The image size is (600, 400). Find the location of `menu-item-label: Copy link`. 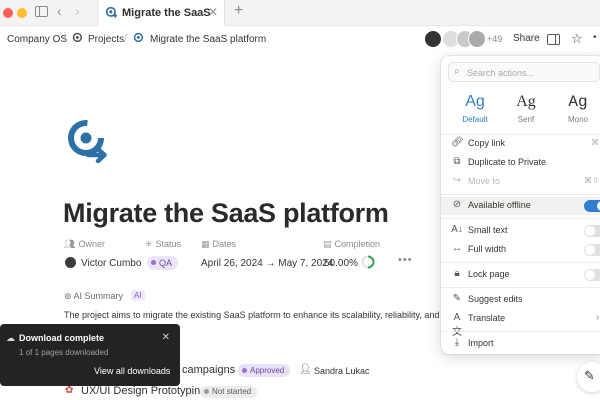

menu-item-label: Copy link is located at coordinates (487, 143).